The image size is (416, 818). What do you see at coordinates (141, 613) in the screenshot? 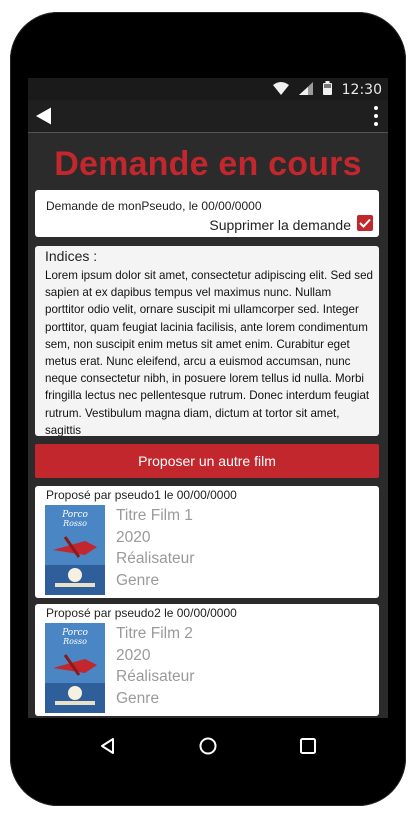
I see `proposal-author: Proposé par pseudo2 le 00/00/0000` at bounding box center [141, 613].